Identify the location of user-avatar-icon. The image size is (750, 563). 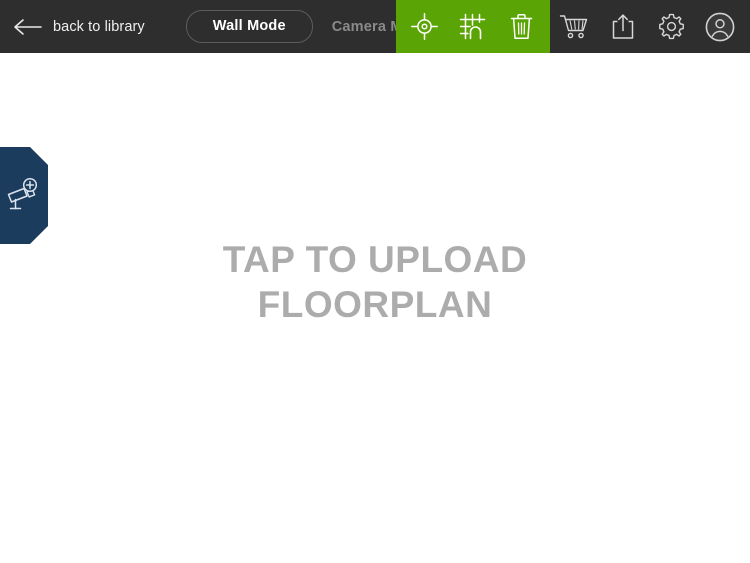
(720, 26).